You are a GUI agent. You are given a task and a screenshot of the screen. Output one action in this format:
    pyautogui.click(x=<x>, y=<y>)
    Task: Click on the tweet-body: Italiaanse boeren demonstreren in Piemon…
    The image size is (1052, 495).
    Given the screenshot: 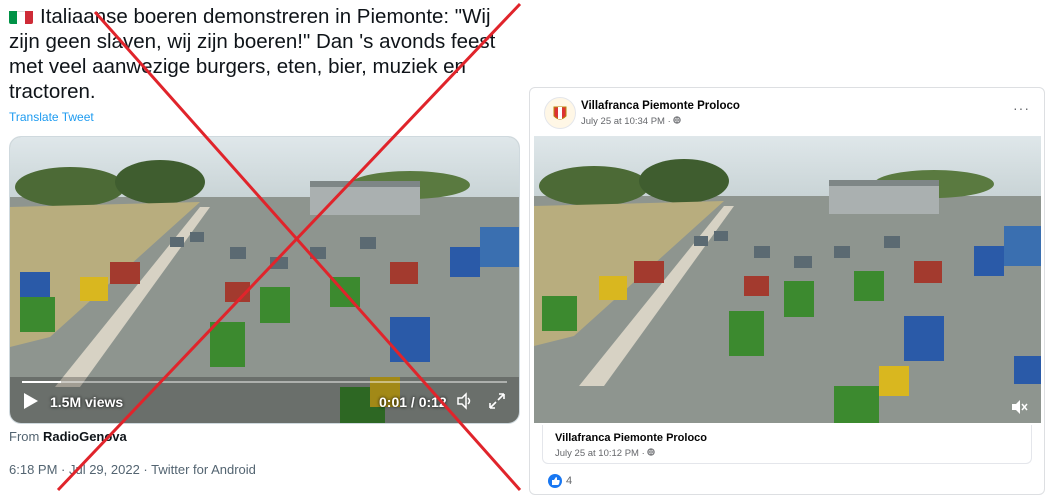 What is the action you would take?
    pyautogui.click(x=252, y=54)
    